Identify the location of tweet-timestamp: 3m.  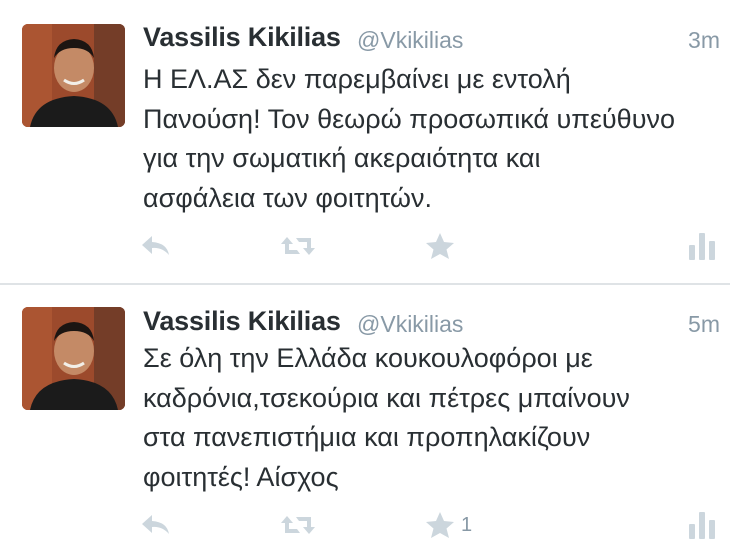
(704, 40).